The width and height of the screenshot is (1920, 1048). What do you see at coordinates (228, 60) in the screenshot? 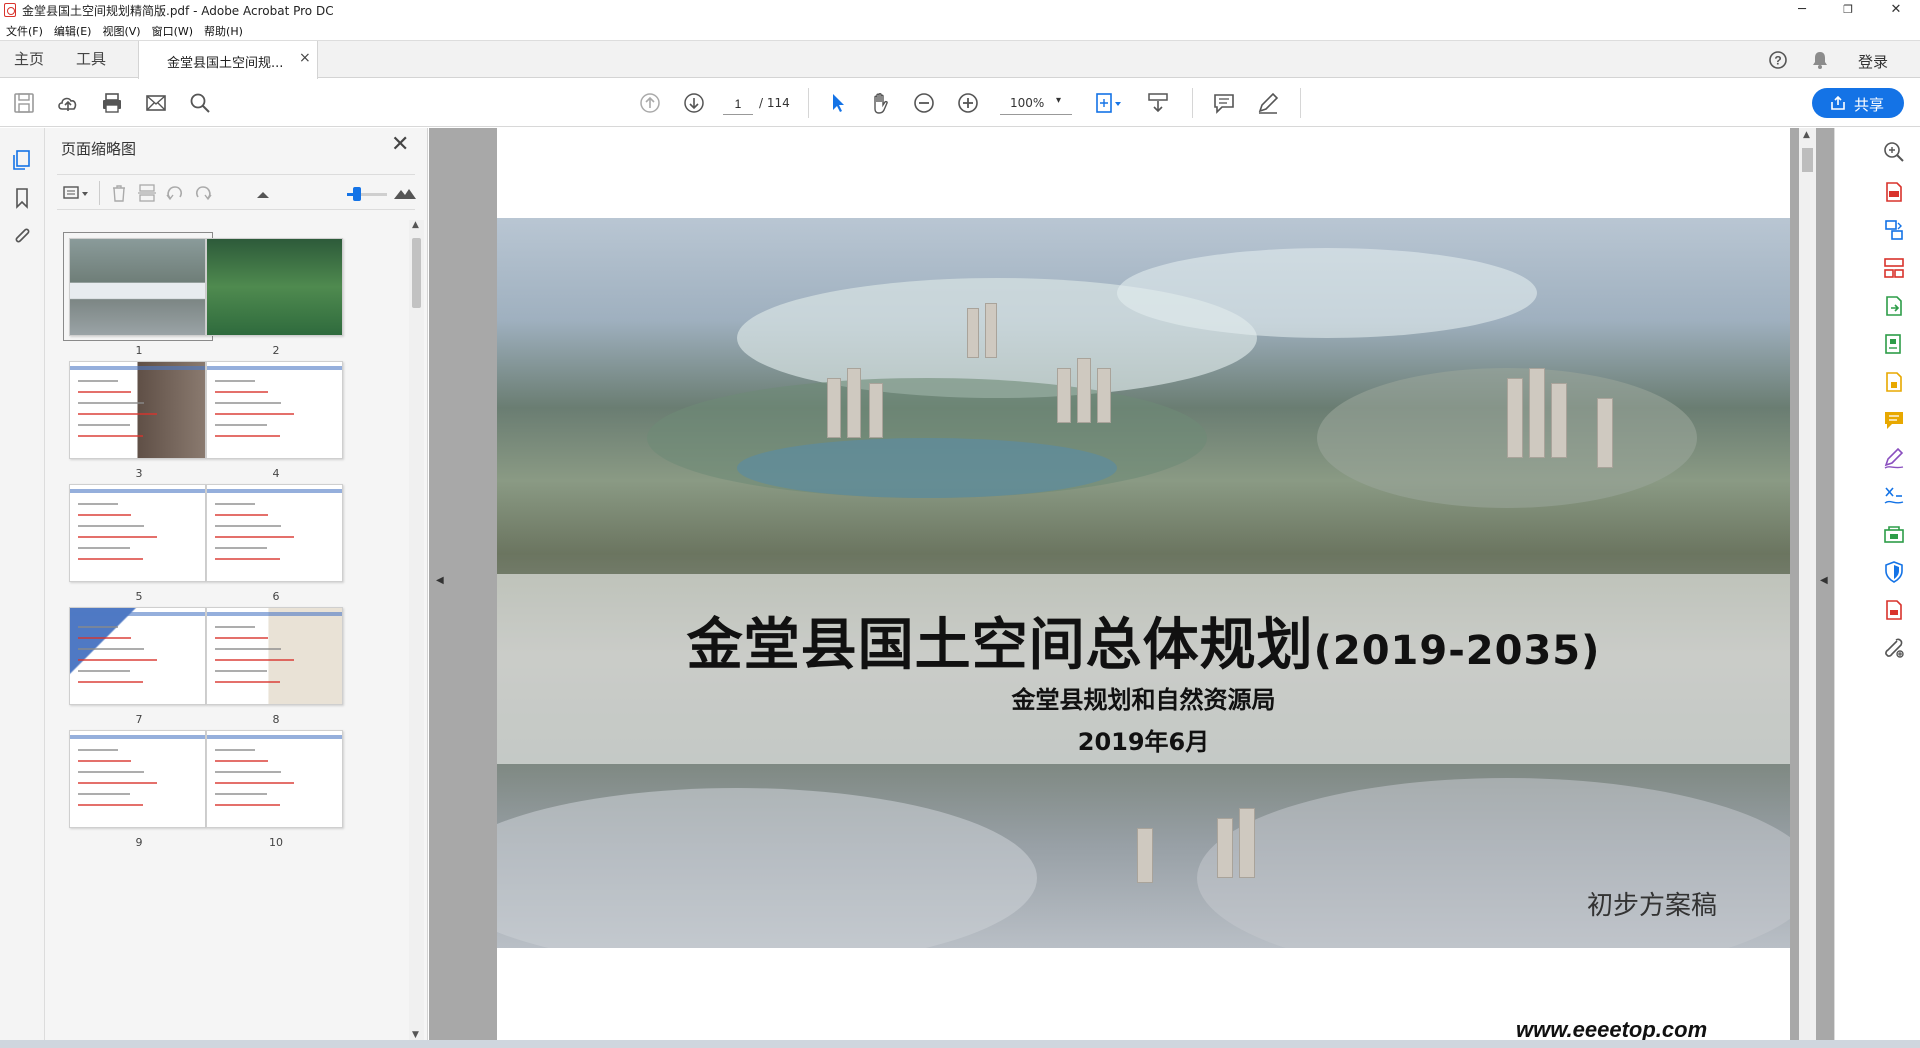
I see `tab-document: 金堂县国土空间规... ×` at bounding box center [228, 60].